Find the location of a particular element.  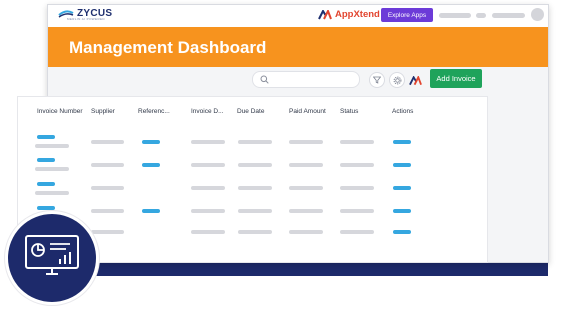

page-header: Management Dashboard is located at coordinates (298, 47).